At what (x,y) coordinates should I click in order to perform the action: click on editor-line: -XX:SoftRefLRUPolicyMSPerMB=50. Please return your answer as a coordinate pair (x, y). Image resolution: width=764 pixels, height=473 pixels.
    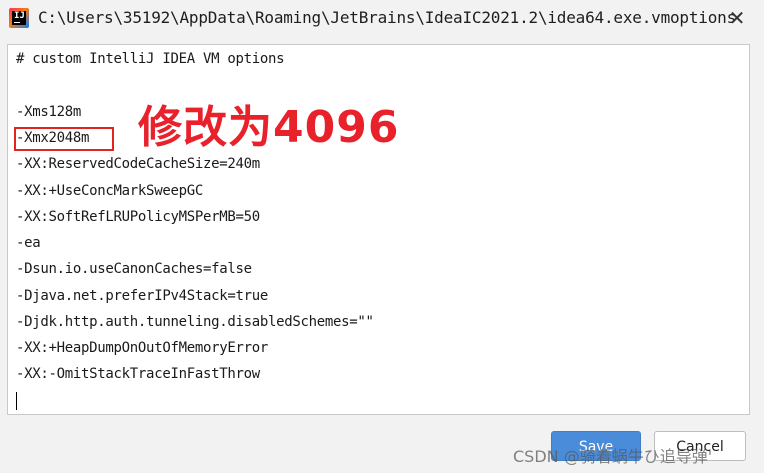
    Looking at the image, I should click on (138, 217).